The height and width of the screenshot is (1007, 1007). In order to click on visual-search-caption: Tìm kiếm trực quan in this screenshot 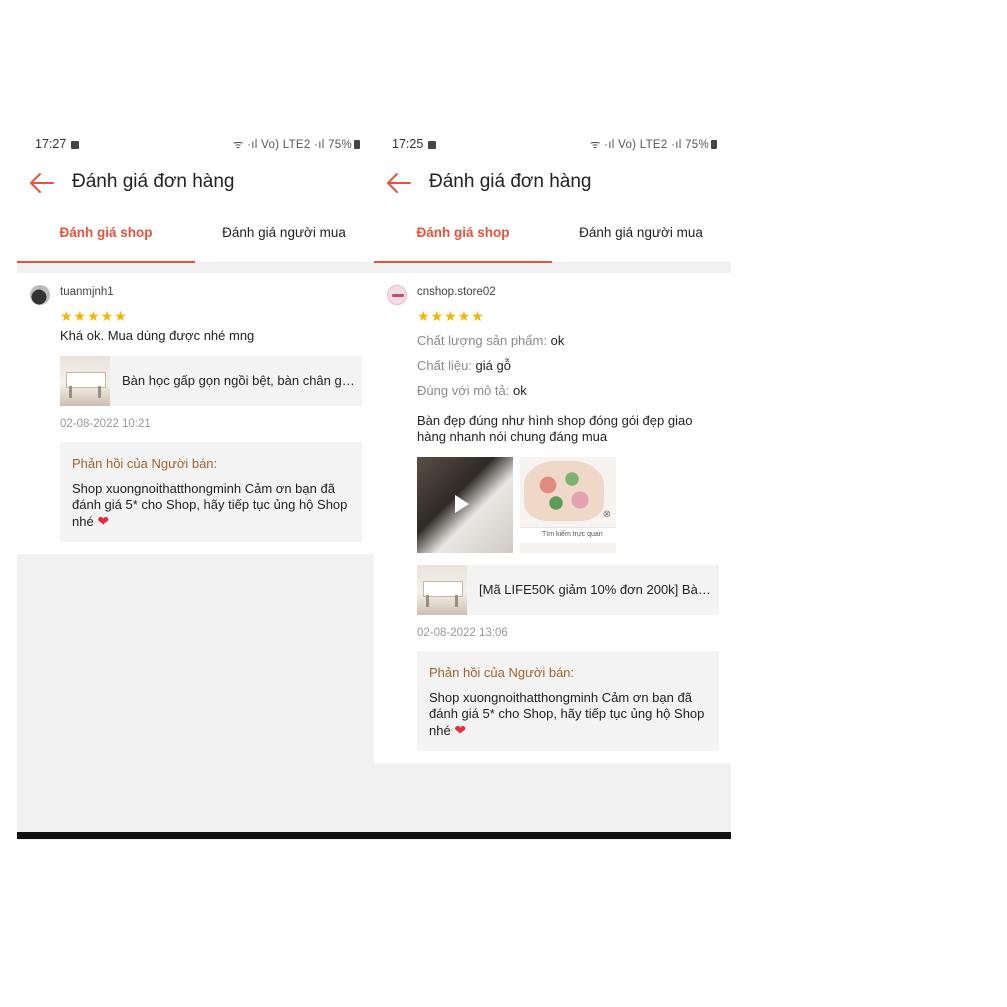, I will do `click(572, 534)`.